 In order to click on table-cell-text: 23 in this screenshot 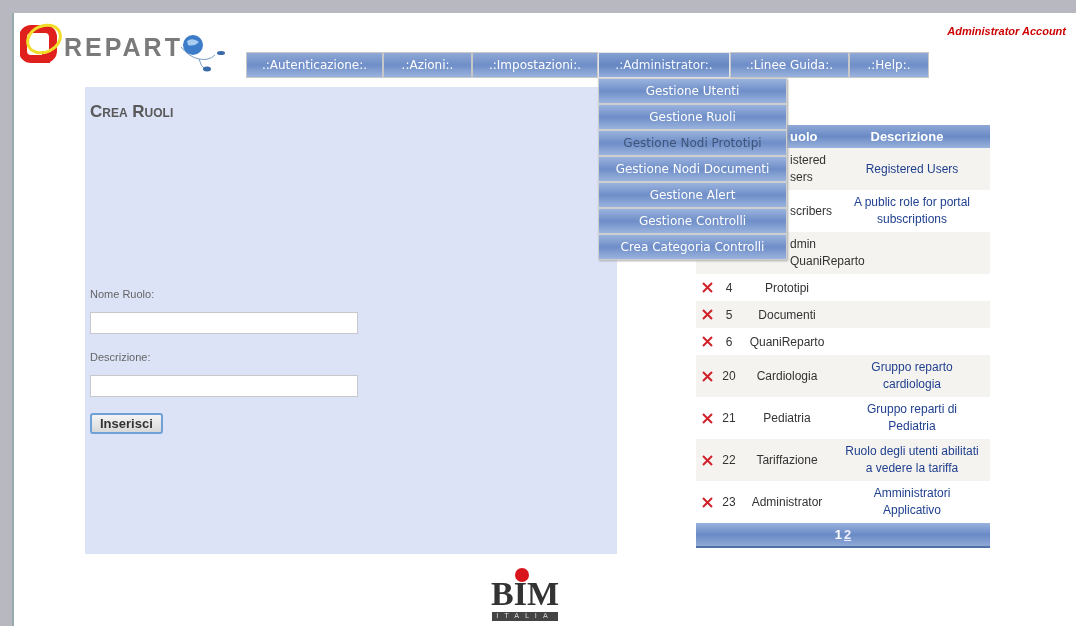, I will do `click(729, 502)`.